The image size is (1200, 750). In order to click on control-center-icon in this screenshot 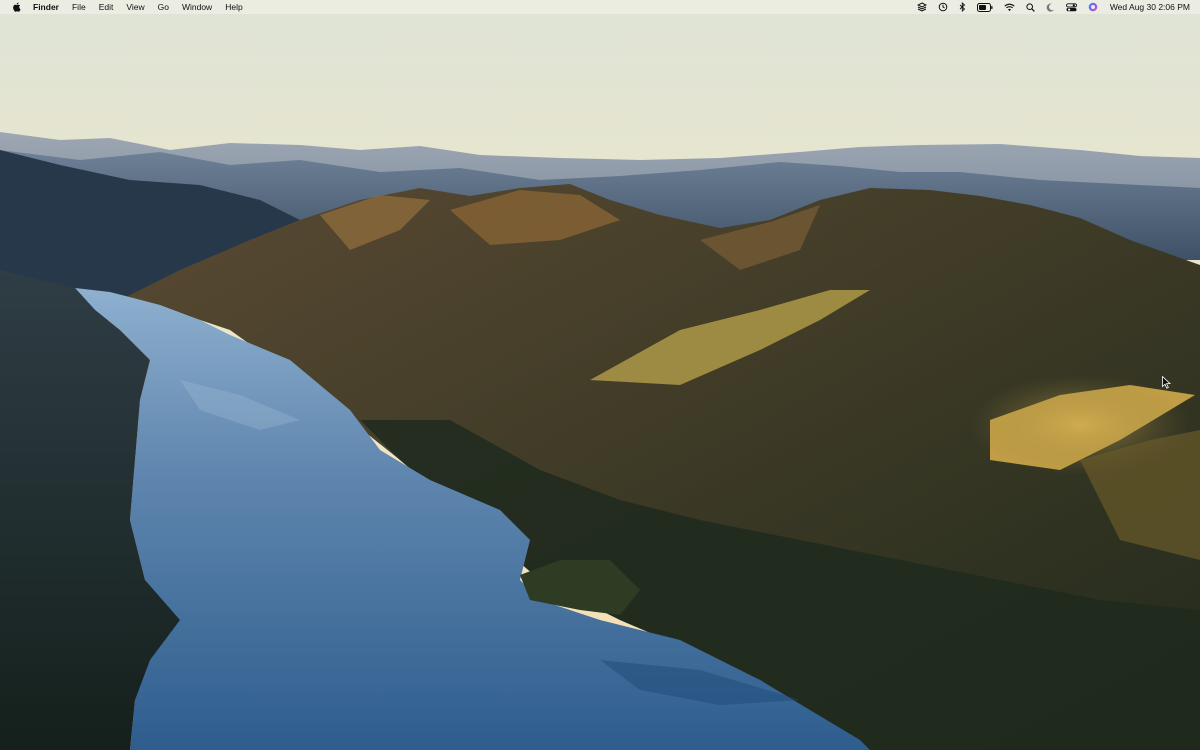, I will do `click(1071, 7)`.